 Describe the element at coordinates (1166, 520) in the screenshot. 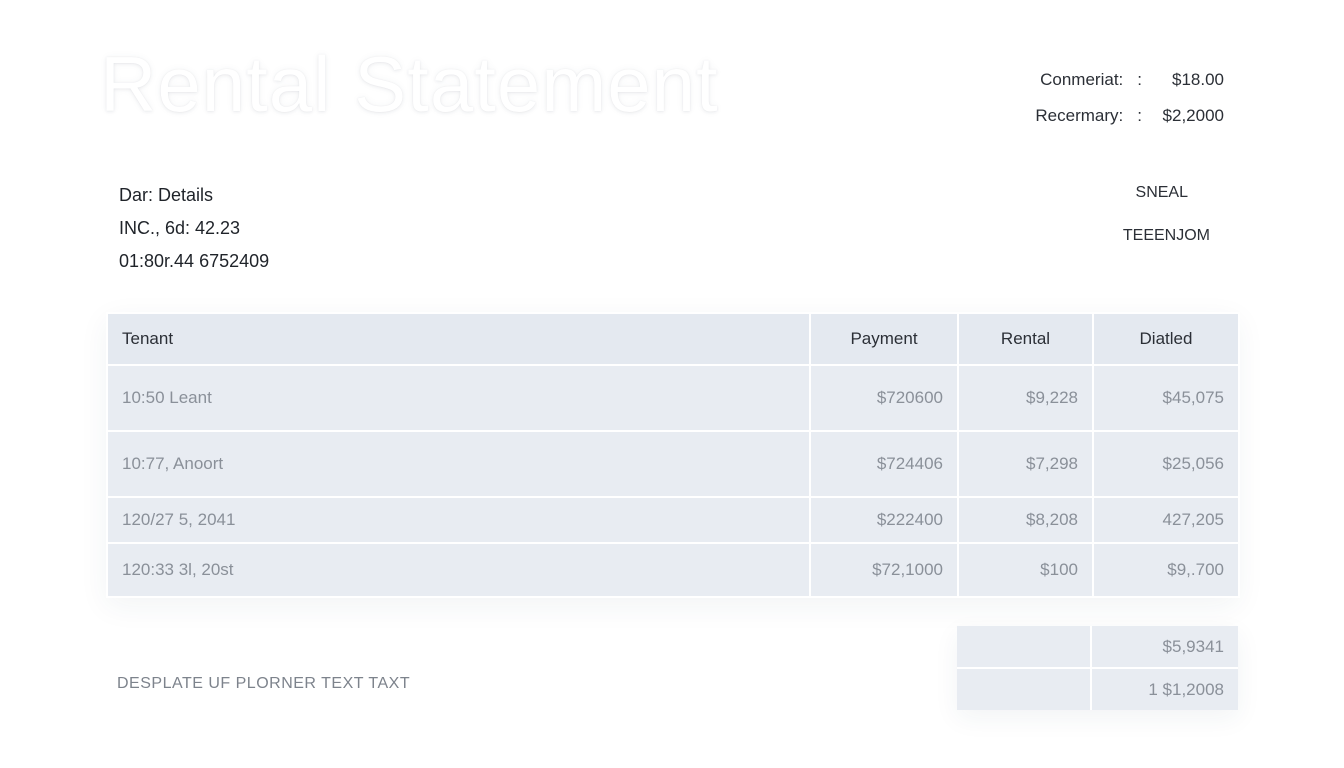

I see `dialed-cell: 427,205` at that location.